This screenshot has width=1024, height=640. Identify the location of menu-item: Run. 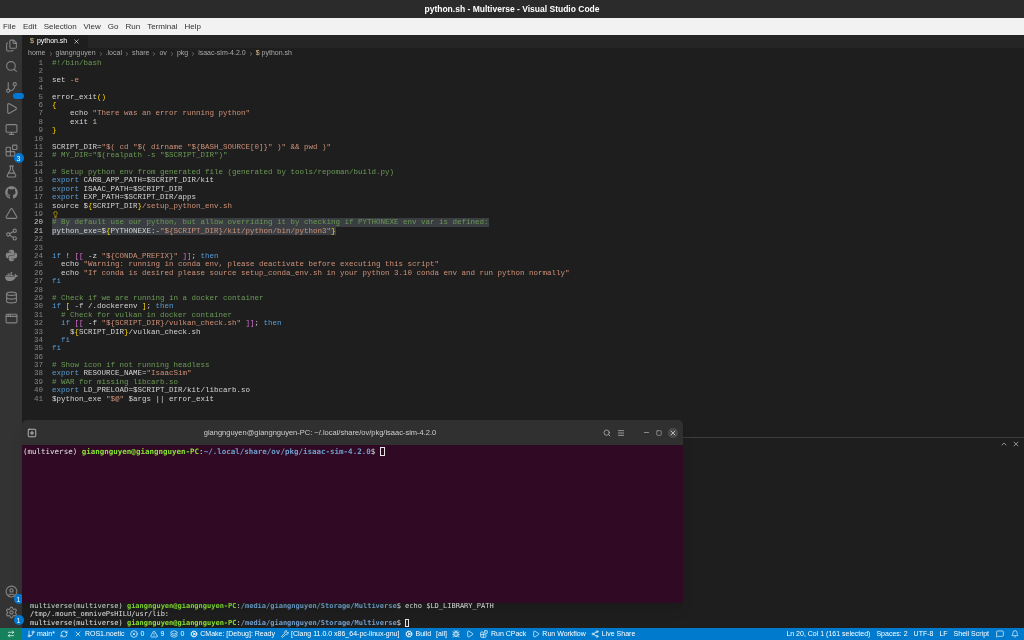
(133, 26).